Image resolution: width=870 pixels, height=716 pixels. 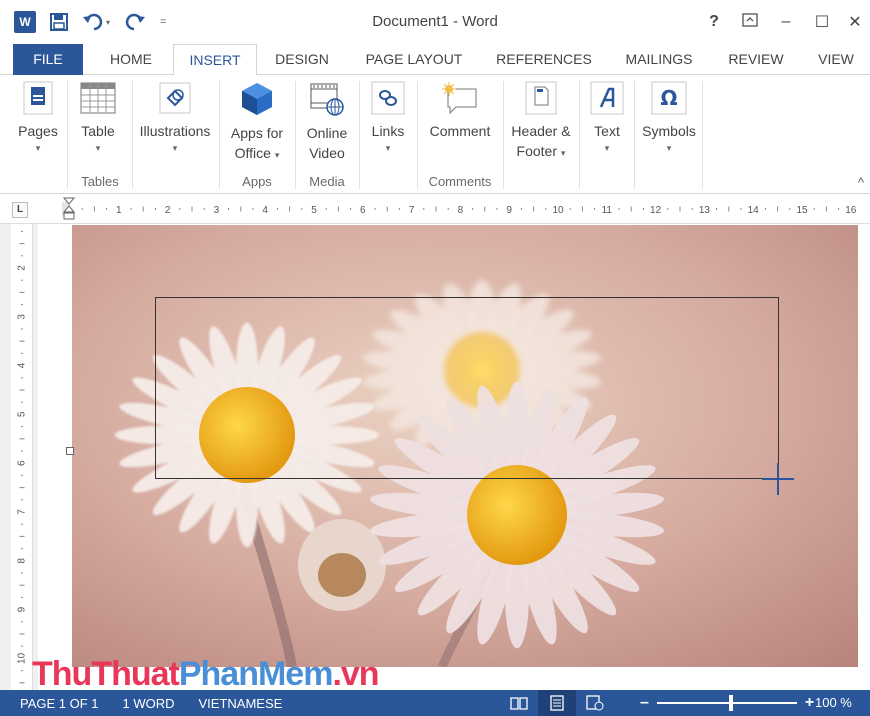 What do you see at coordinates (459, 98) in the screenshot?
I see `comment-icon` at bounding box center [459, 98].